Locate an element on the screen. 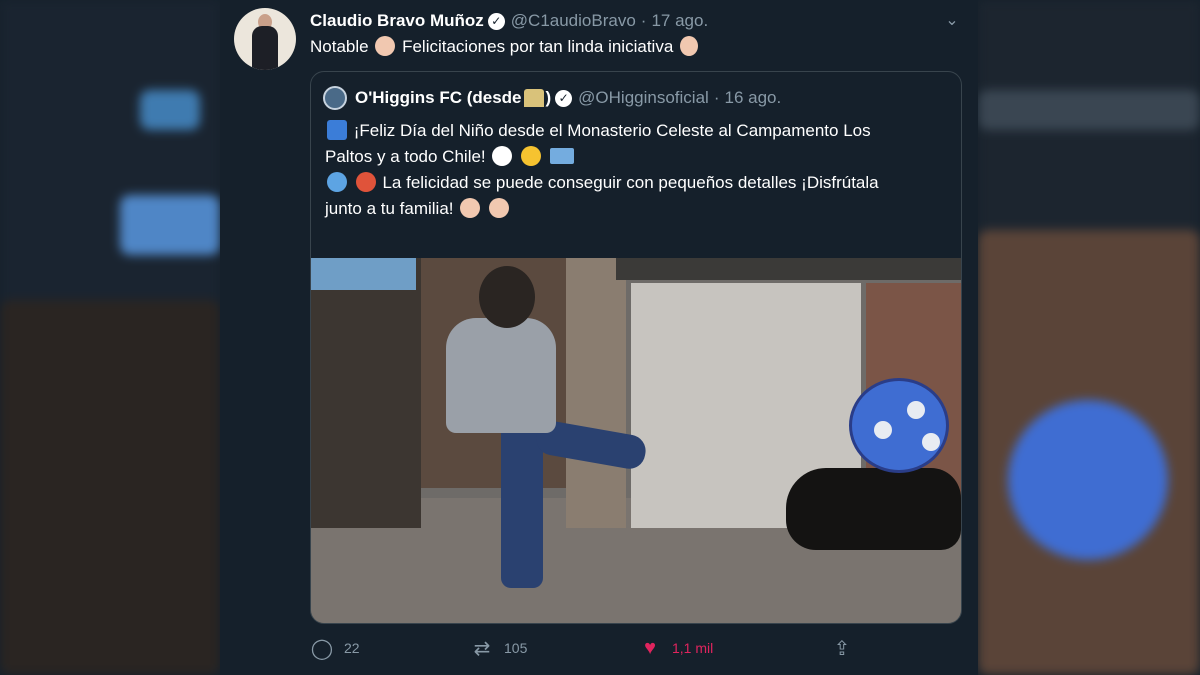 This screenshot has width=1200, height=675. video-adult-shirt is located at coordinates (363, 274).